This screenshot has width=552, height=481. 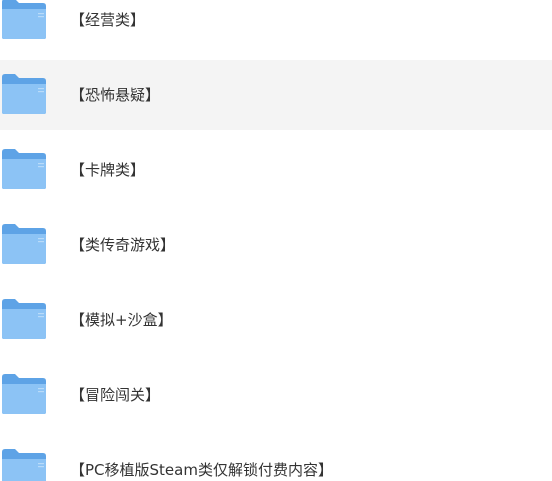 What do you see at coordinates (108, 20) in the screenshot?
I see `folder-name: 【经营类】` at bounding box center [108, 20].